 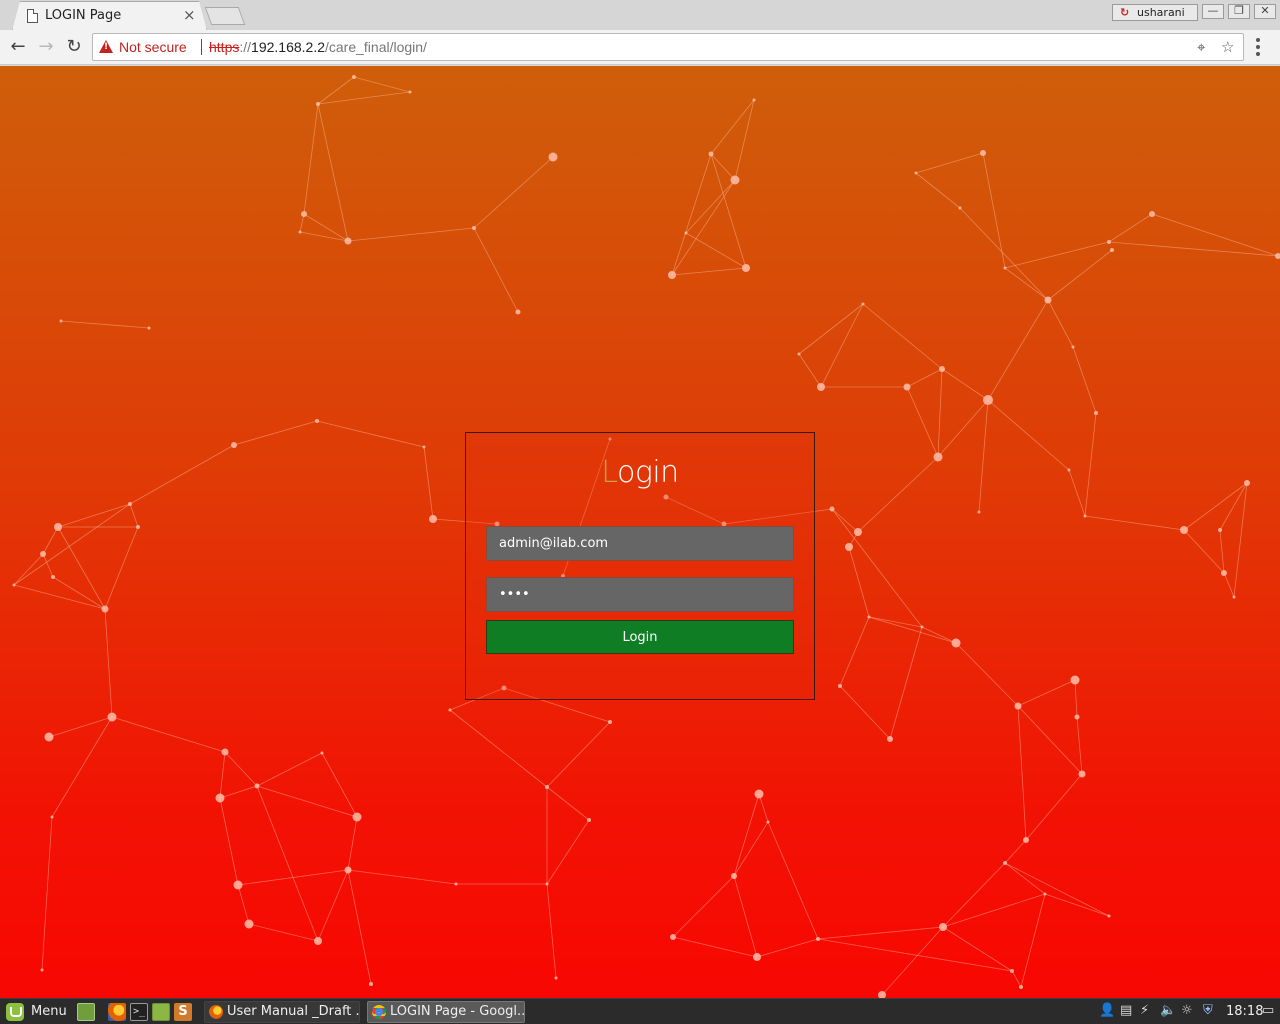 What do you see at coordinates (153, 47) in the screenshot?
I see `security-indicator: Not secure` at bounding box center [153, 47].